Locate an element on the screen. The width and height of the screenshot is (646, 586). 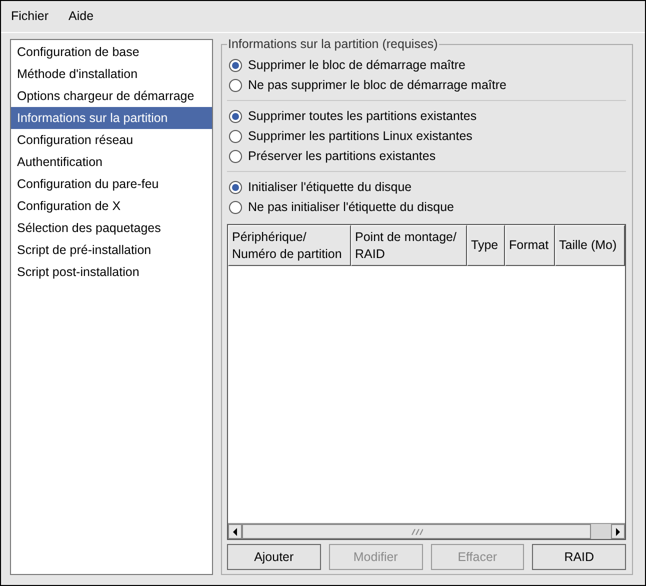
menu-item: Aide is located at coordinates (81, 16).